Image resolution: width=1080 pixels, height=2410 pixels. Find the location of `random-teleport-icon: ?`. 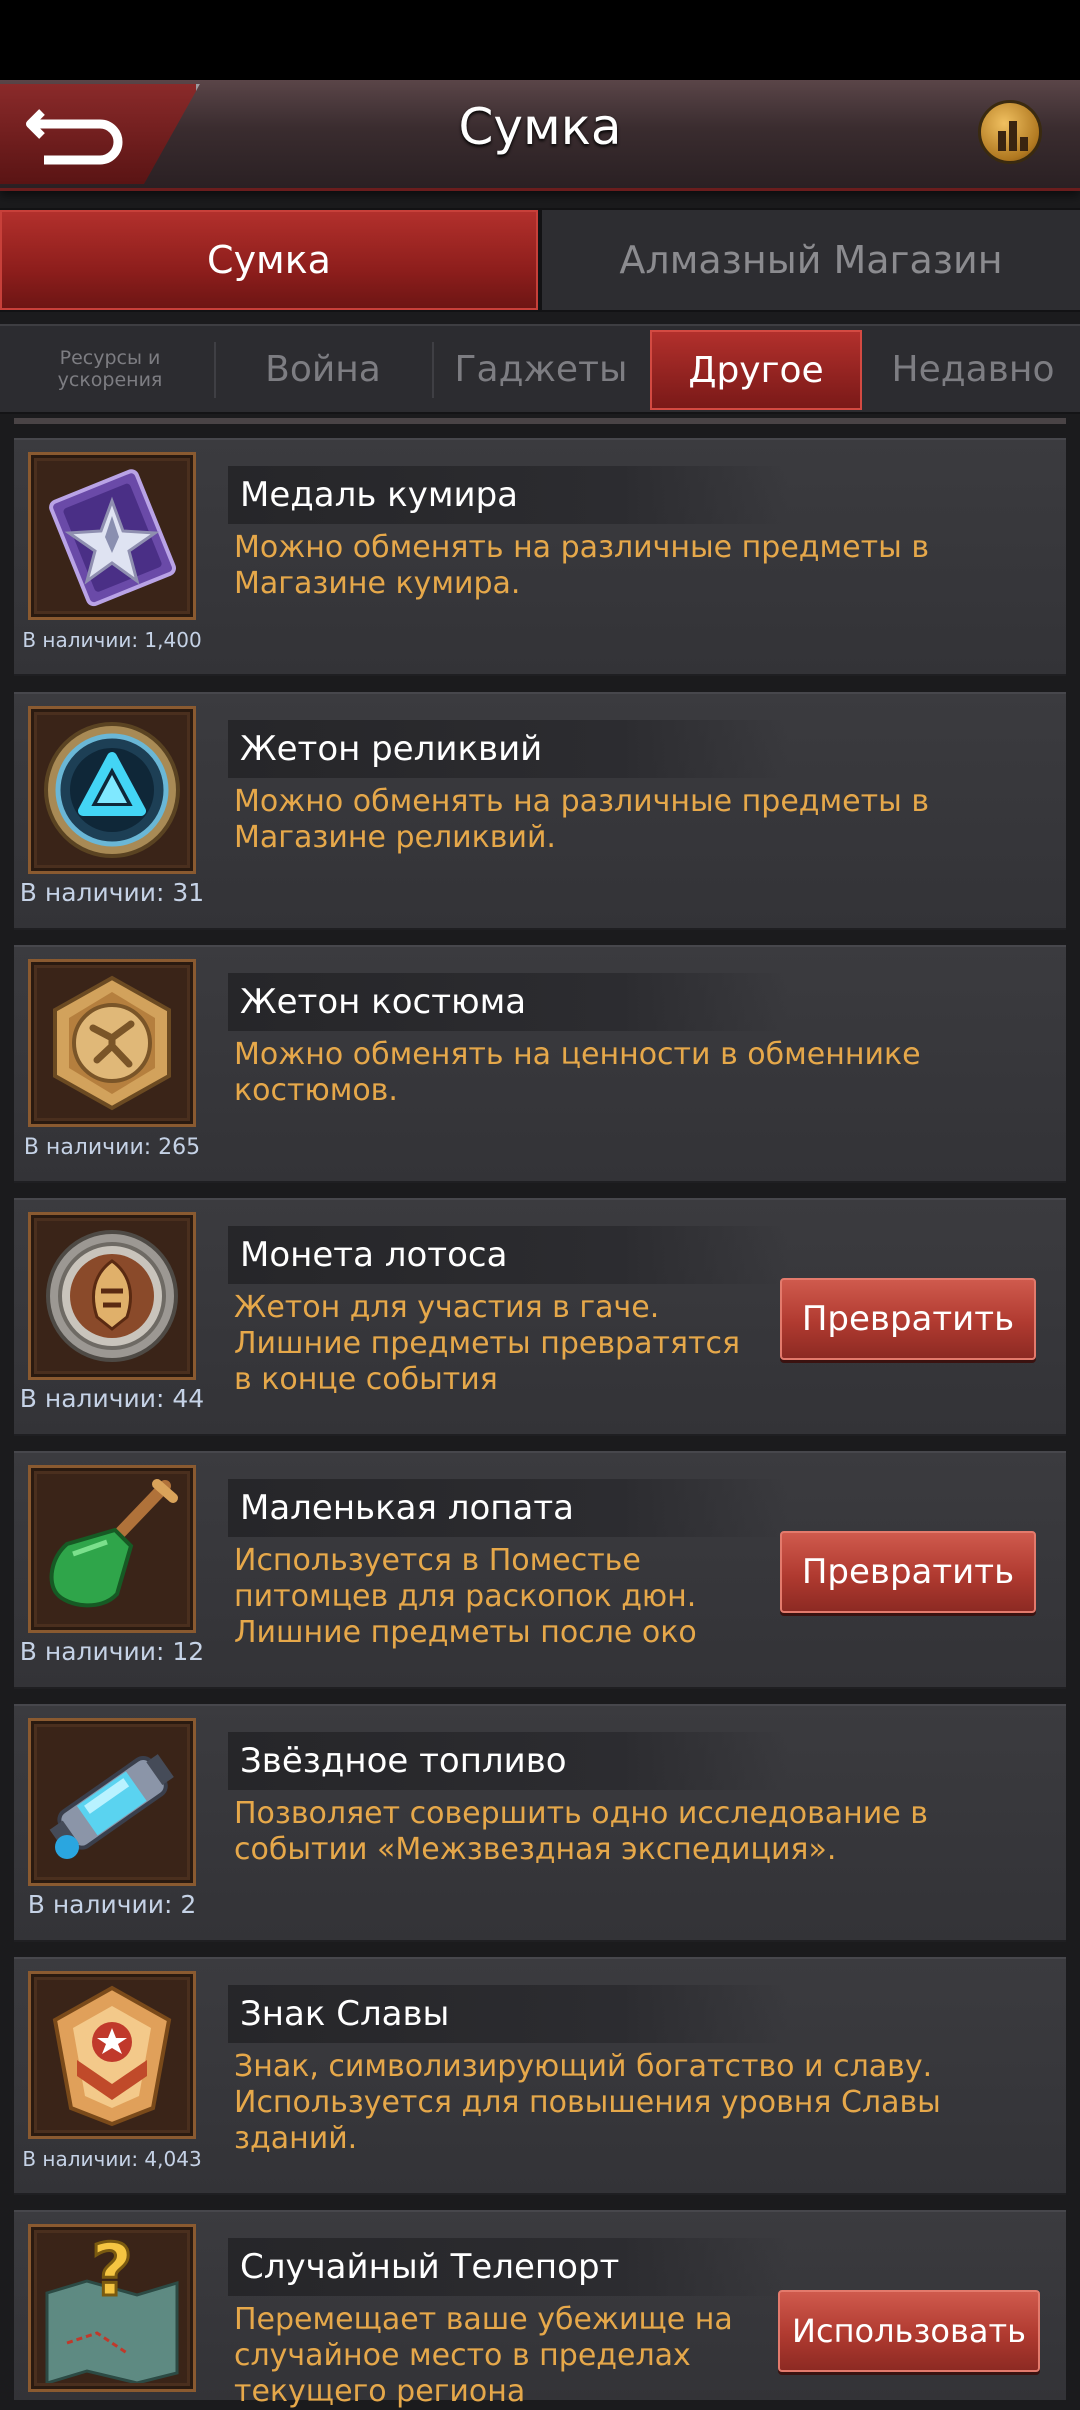

random-teleport-icon: ? is located at coordinates (112, 2308).